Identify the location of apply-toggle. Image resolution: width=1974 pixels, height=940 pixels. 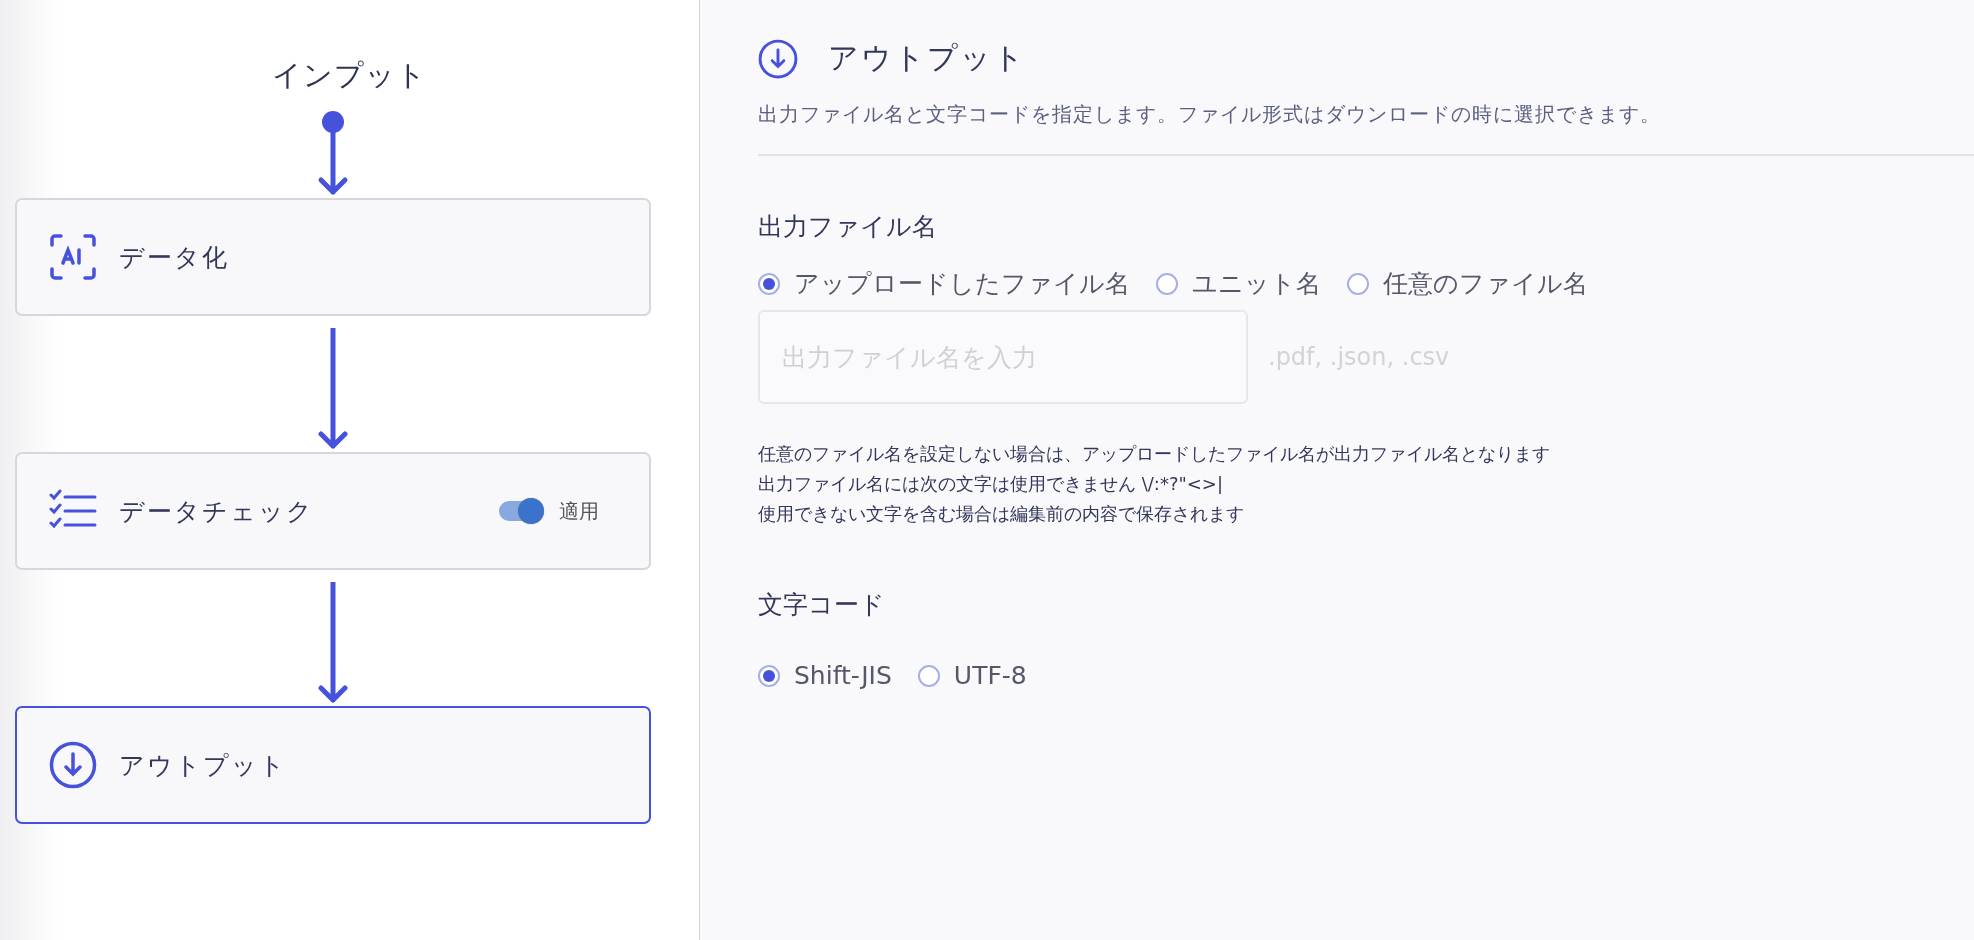
(520, 511).